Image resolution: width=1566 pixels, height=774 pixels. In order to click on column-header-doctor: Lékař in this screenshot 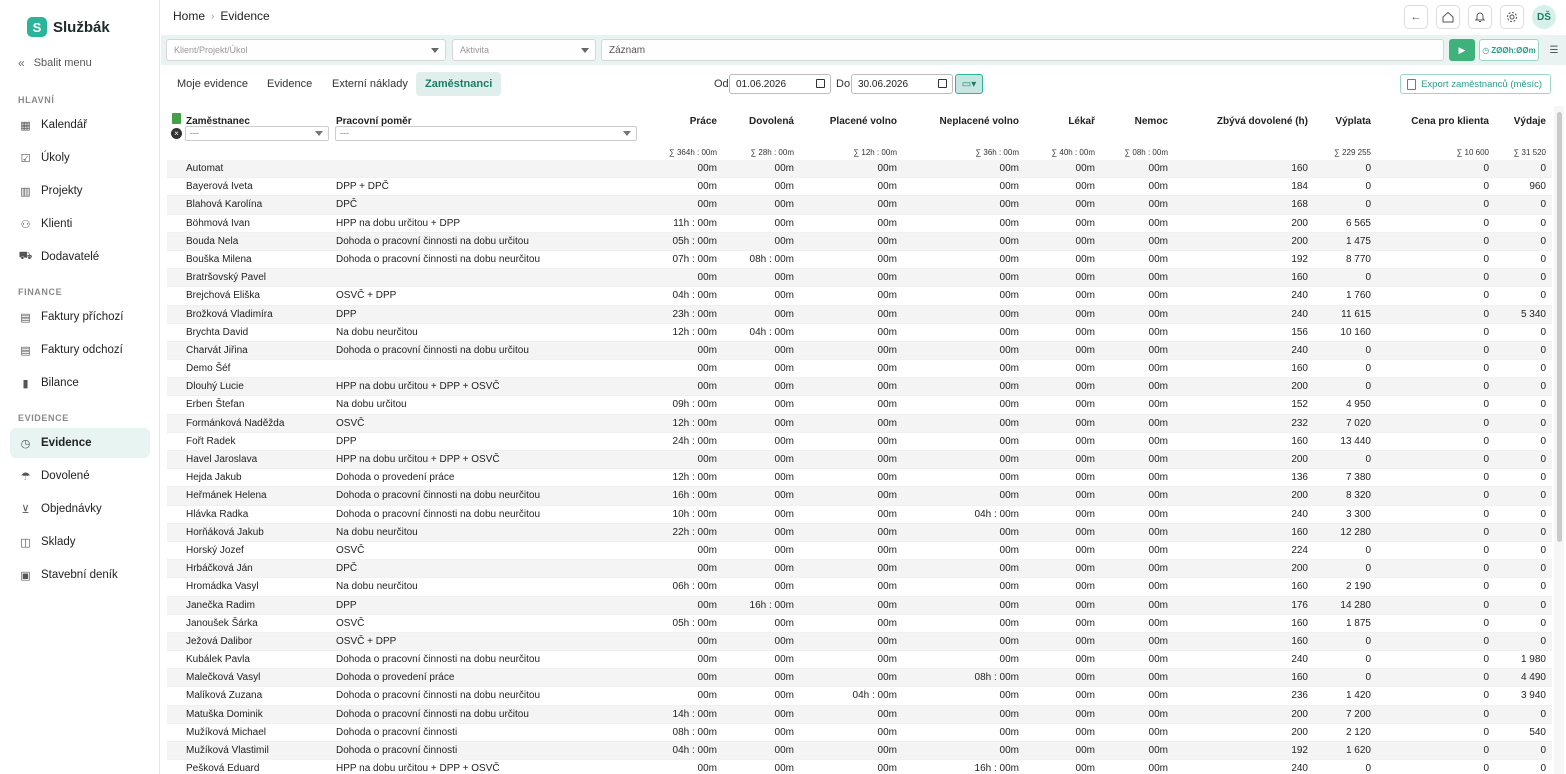, I will do `click(1081, 121)`.